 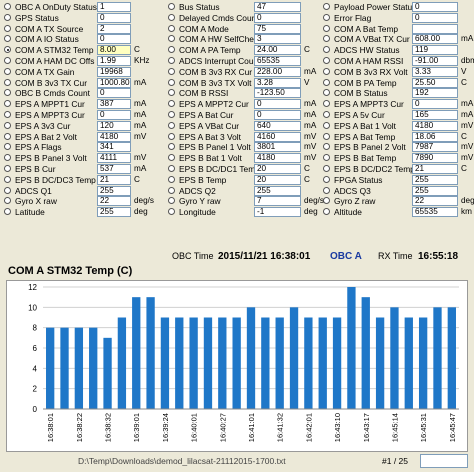 I want to click on field-value: 7890, so click(x=435, y=158).